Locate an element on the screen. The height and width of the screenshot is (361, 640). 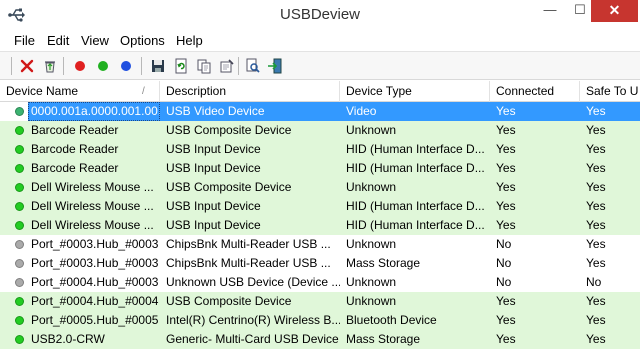
enable-green-dot-icon is located at coordinates (103, 66).